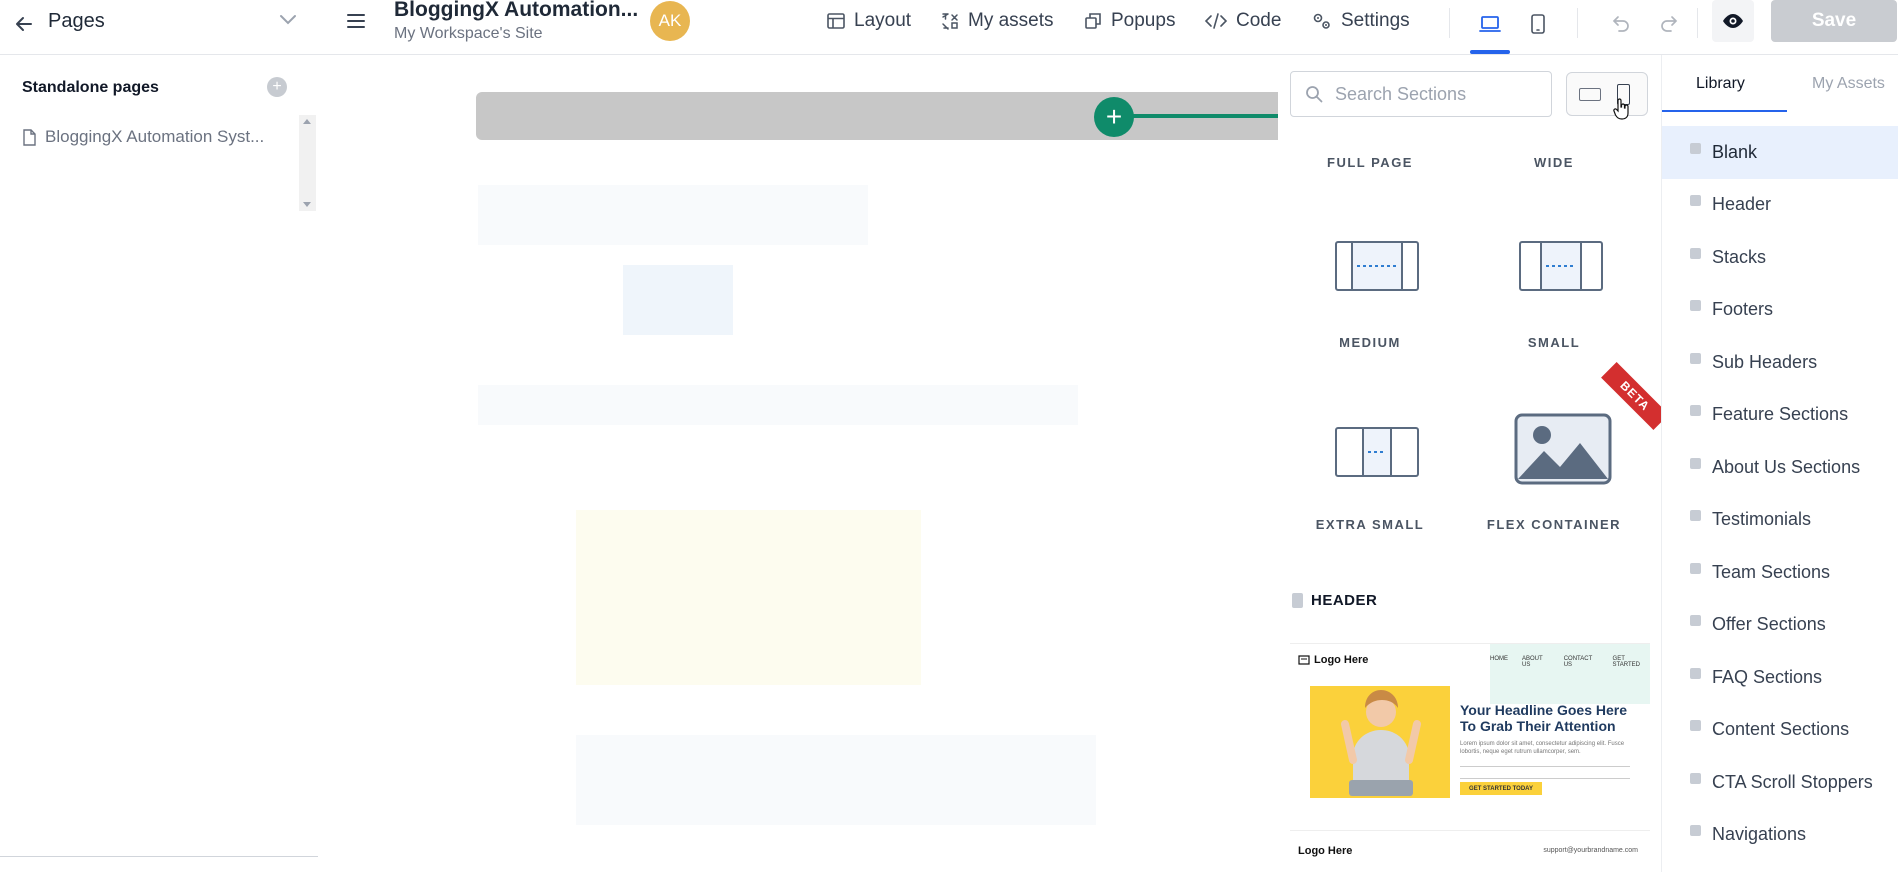  Describe the element at coordinates (1470, 851) in the screenshot. I see `header-template-thumbnail: Logo Here support@yourbrandname.com` at that location.